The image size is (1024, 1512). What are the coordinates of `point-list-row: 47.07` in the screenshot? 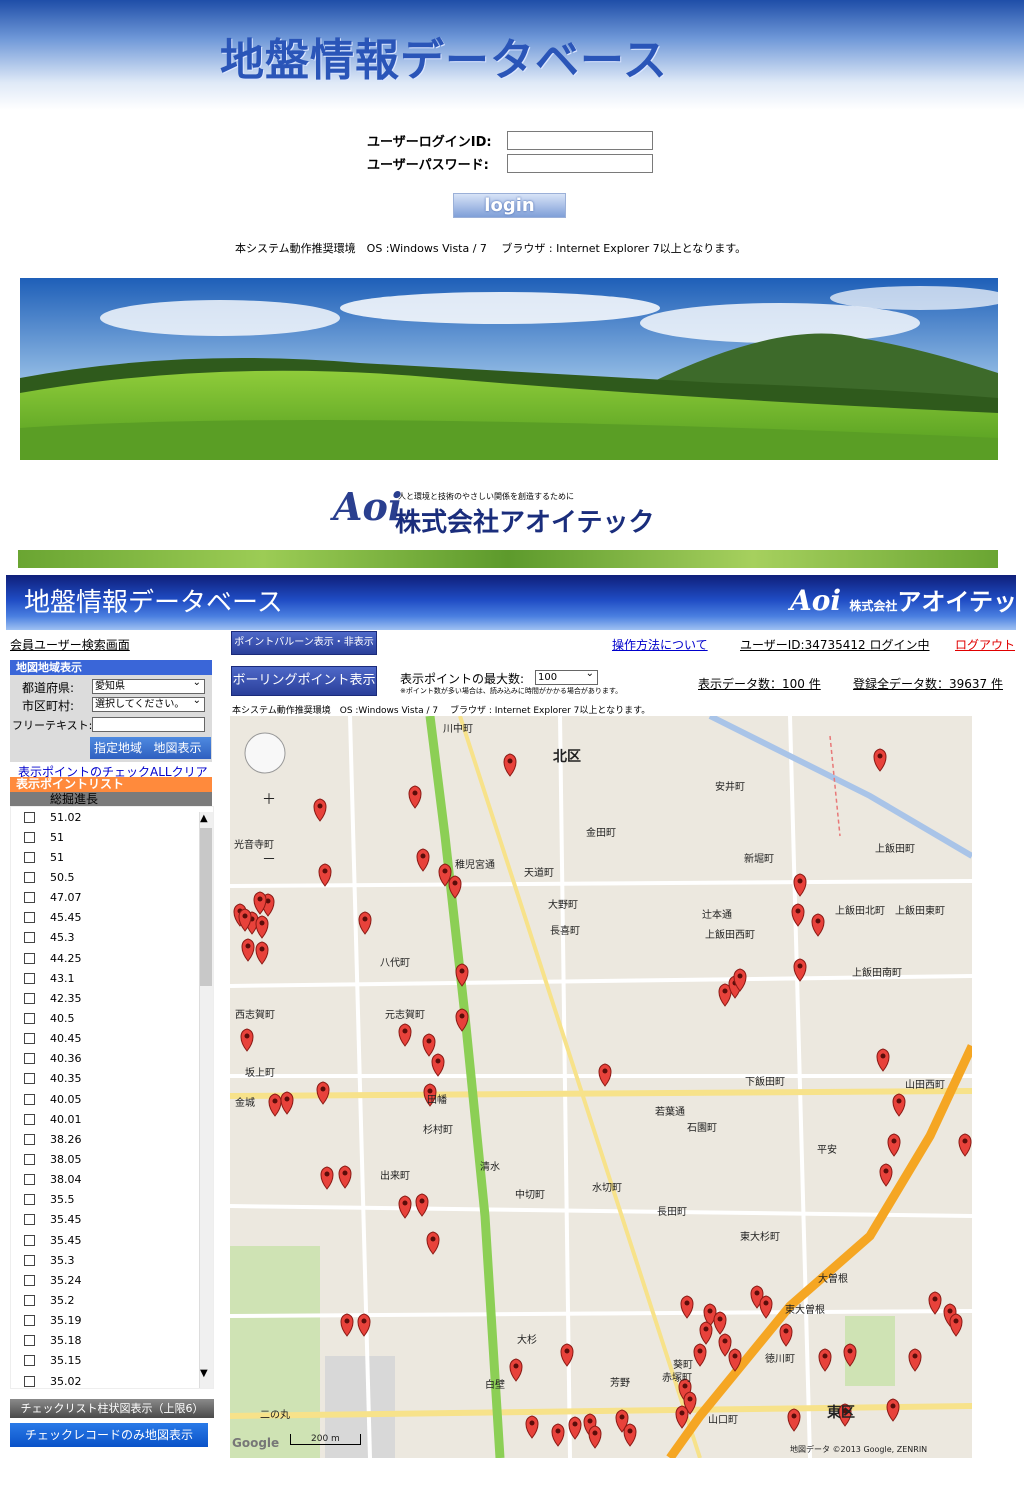 It's located at (112, 898).